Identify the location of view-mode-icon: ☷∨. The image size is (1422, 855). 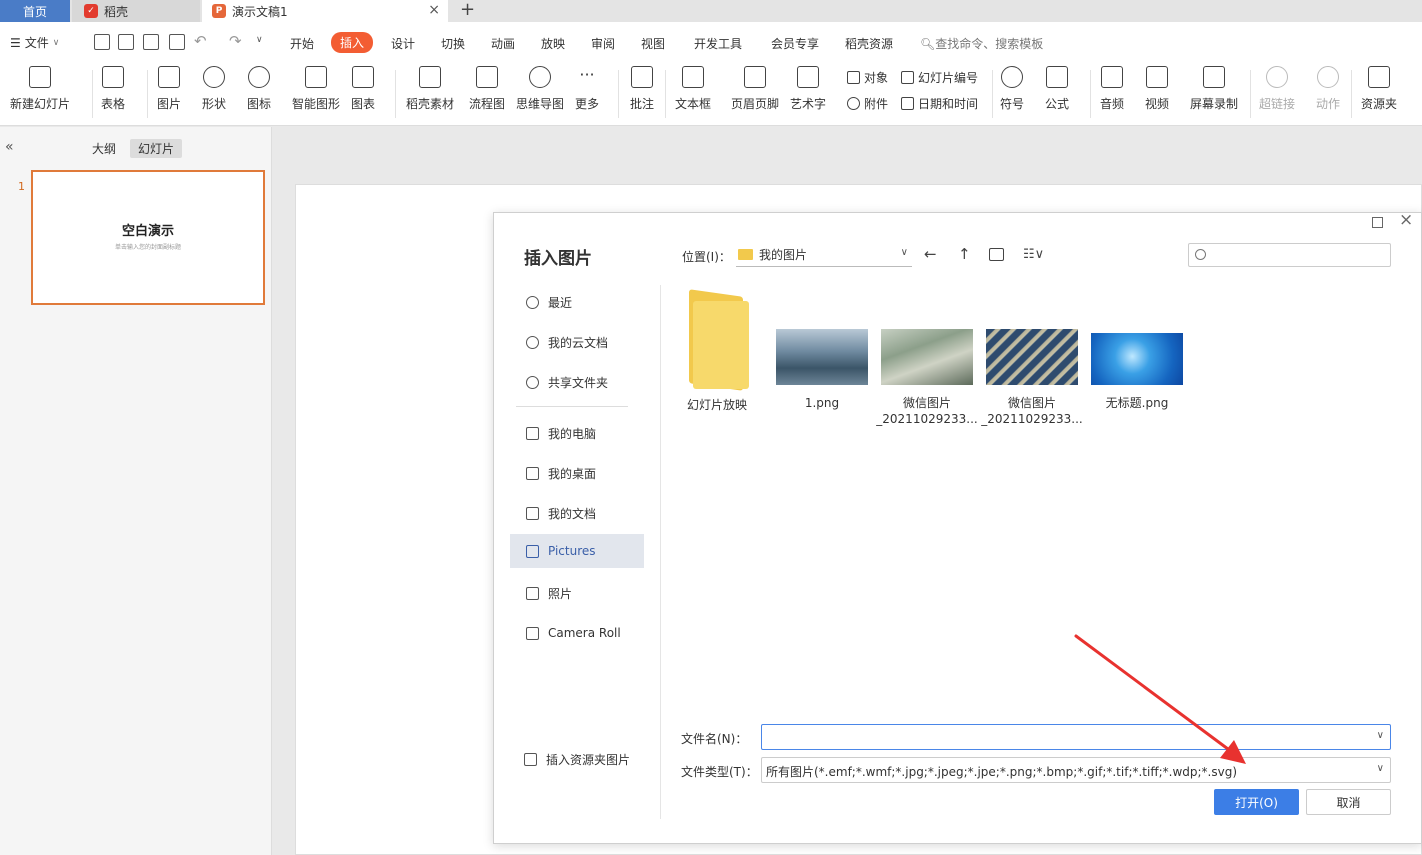
(1033, 254).